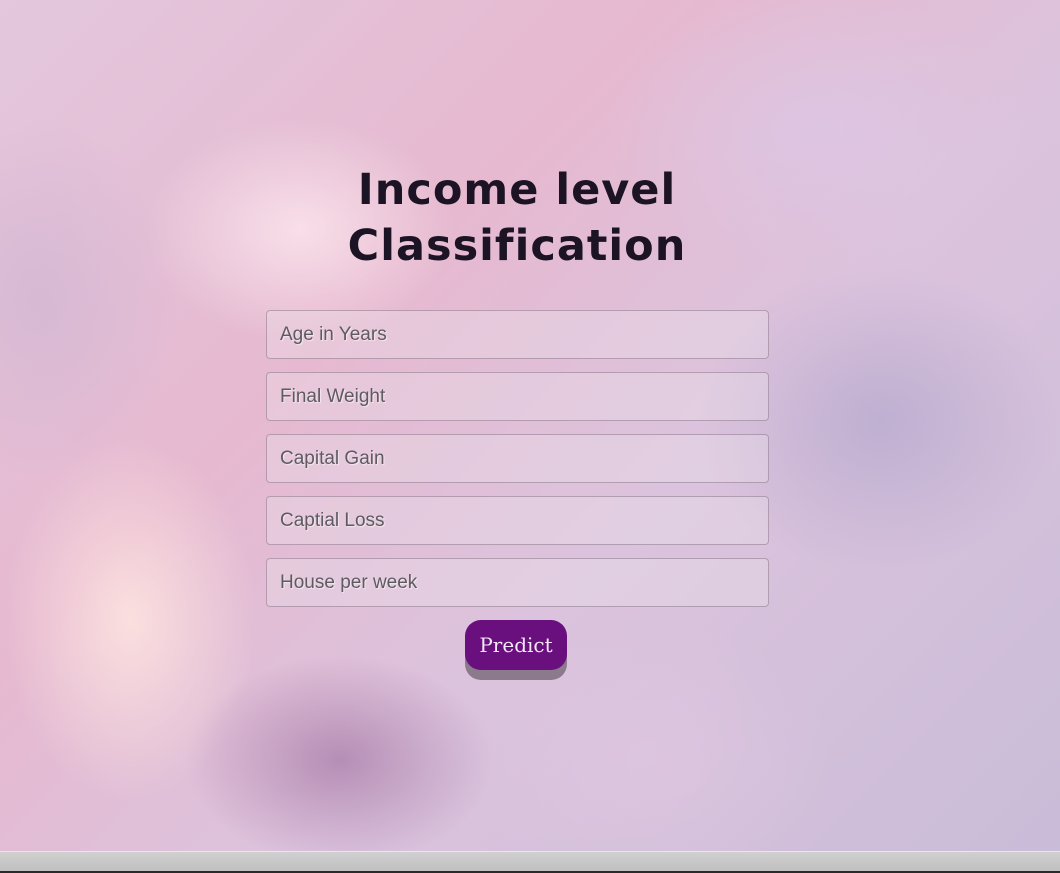 The width and height of the screenshot is (1060, 873). I want to click on hours-per-week-input, so click(517, 582).